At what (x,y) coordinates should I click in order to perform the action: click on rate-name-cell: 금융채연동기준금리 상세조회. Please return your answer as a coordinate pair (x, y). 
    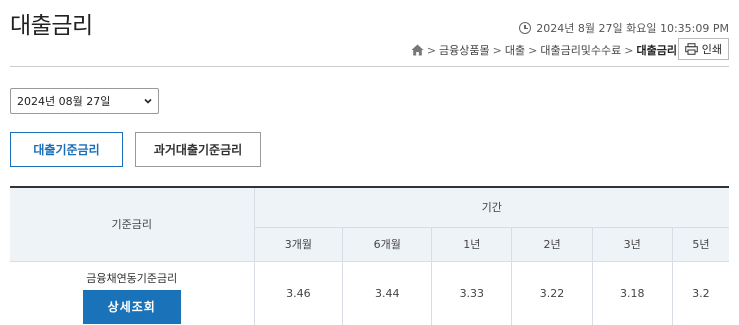
    Looking at the image, I should click on (132, 292).